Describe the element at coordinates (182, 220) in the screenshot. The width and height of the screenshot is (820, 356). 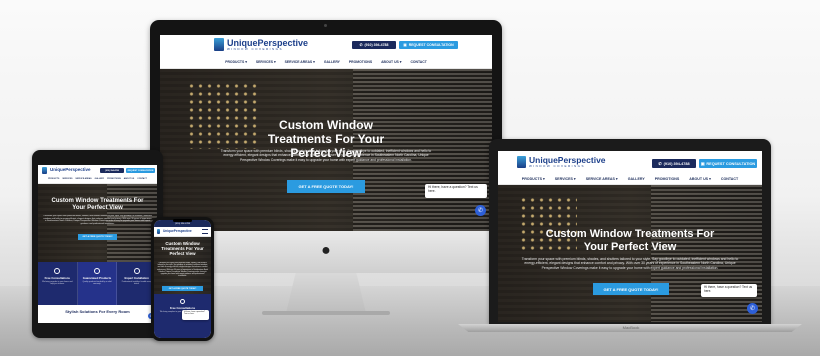
I see `iphone-notch` at that location.